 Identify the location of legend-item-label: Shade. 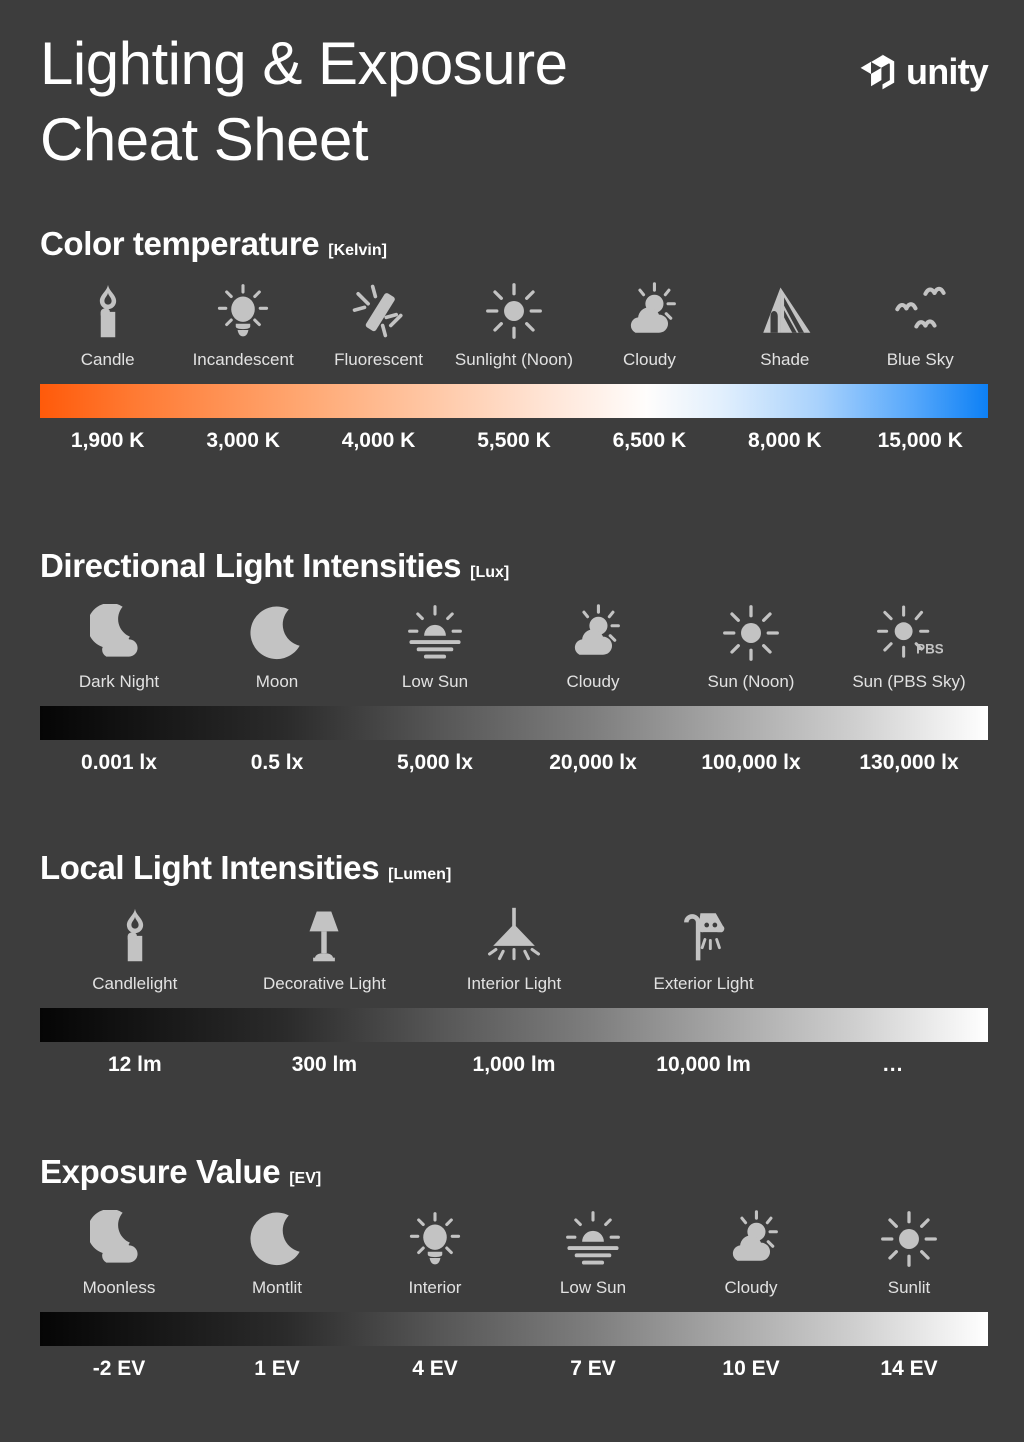
(785, 359).